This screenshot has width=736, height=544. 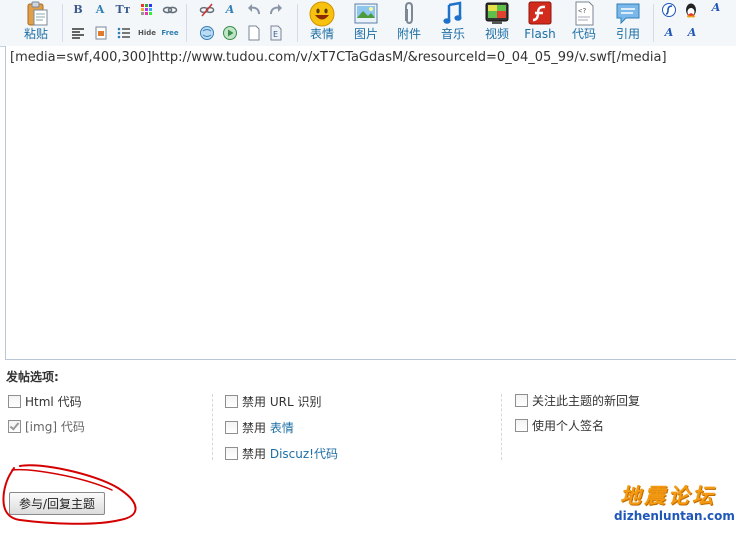 I want to click on color-grid-button, so click(x=147, y=10).